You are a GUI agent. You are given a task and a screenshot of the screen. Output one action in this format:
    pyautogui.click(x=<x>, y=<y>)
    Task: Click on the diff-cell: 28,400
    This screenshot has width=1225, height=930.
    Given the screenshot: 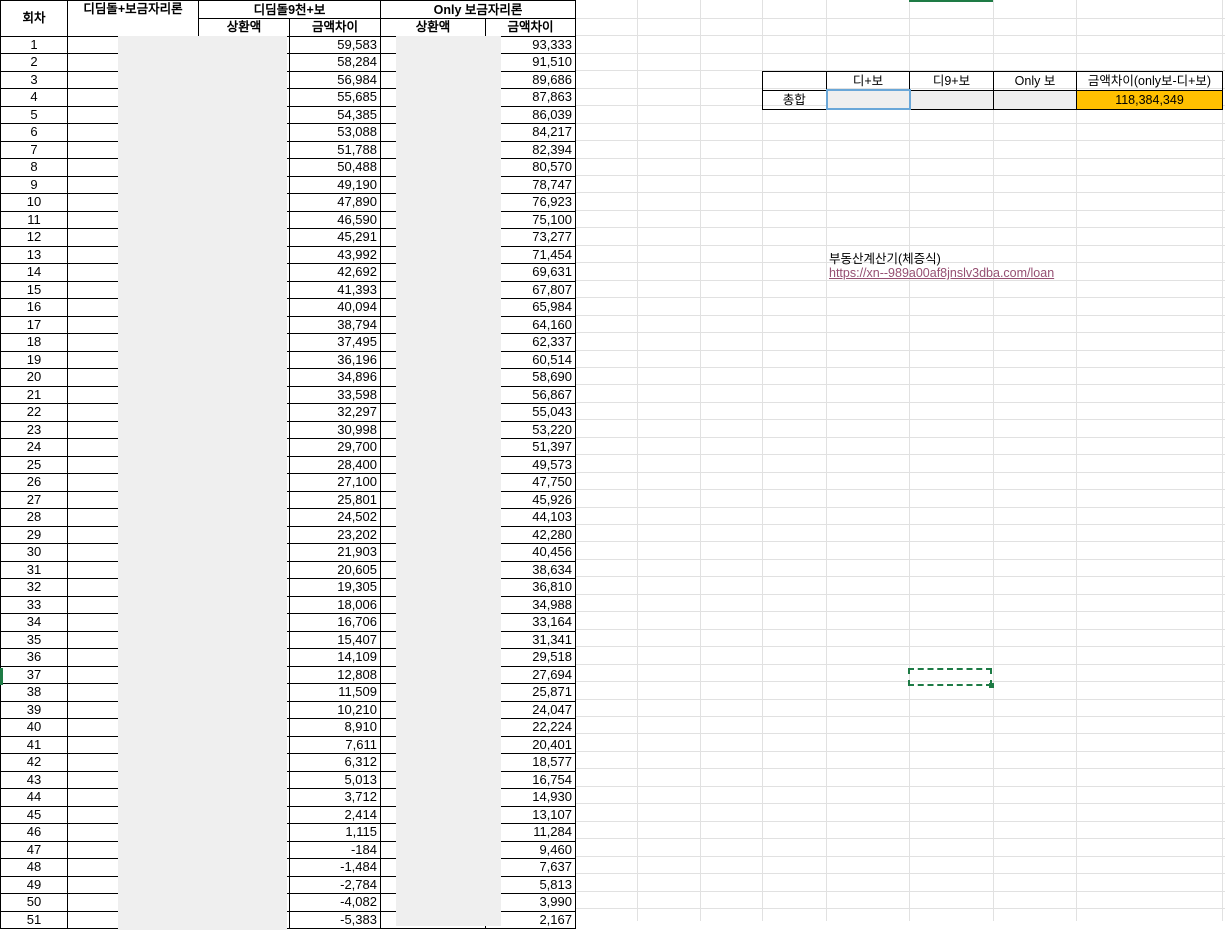 What is the action you would take?
    pyautogui.click(x=335, y=464)
    